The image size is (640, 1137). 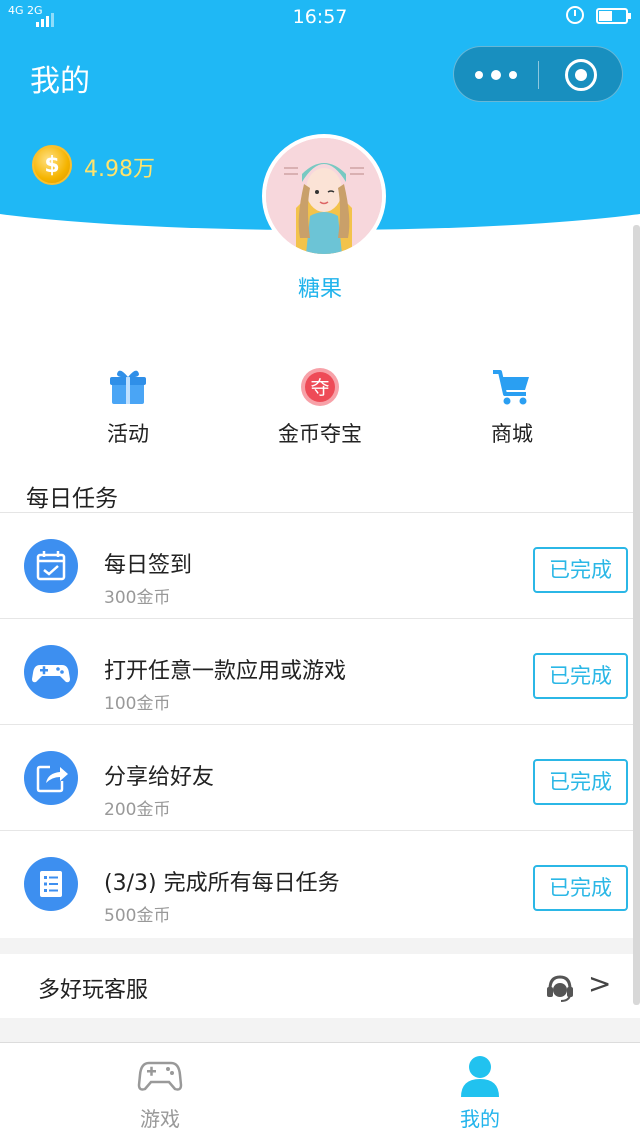 What do you see at coordinates (320, 778) in the screenshot?
I see `task-row: 分享给好友 200金币 已完成` at bounding box center [320, 778].